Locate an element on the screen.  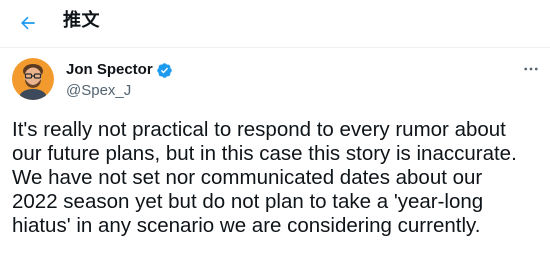
verified-badge-icon is located at coordinates (164, 70).